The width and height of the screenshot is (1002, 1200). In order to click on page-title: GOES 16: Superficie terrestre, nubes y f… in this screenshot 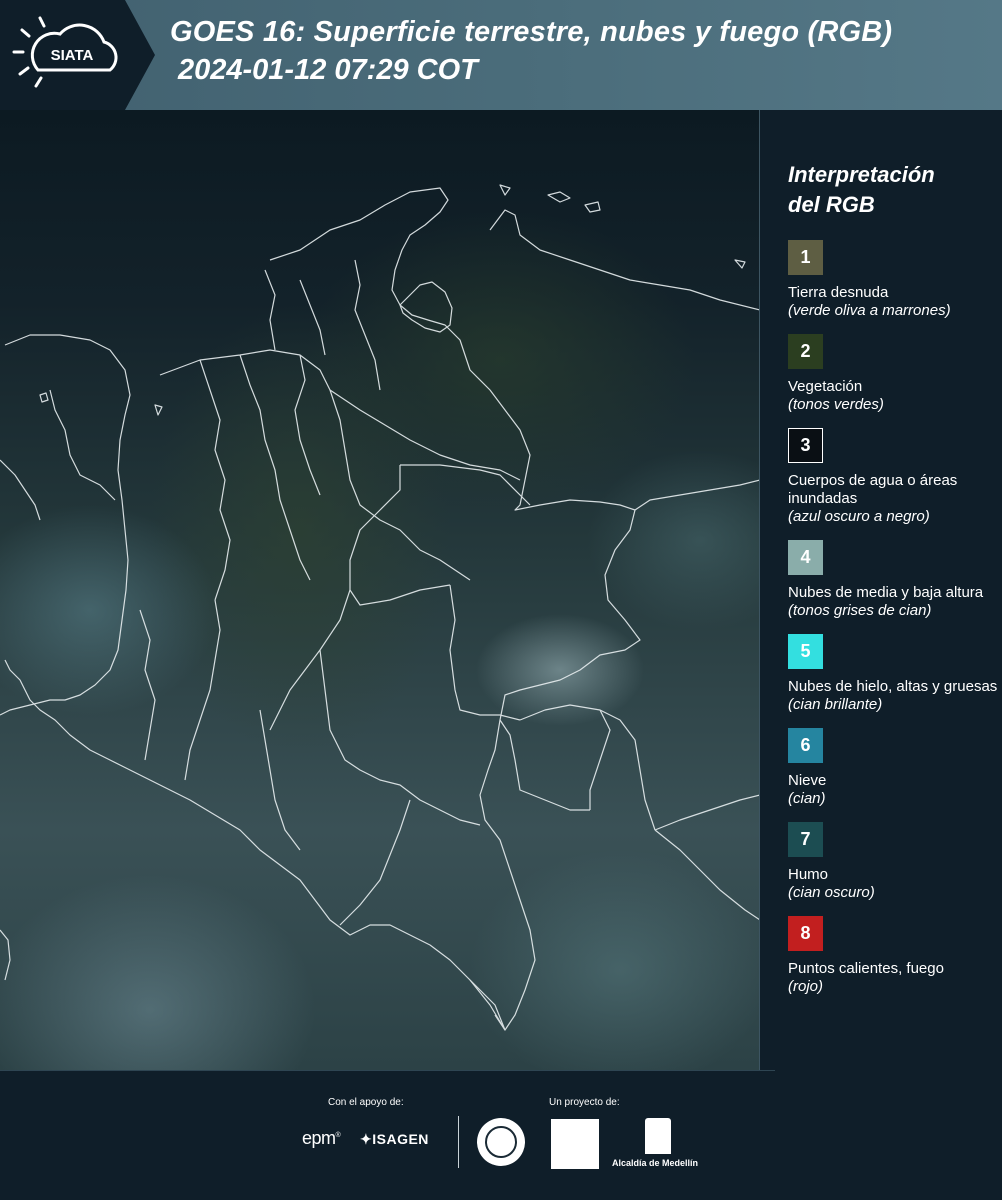, I will do `click(531, 32)`.